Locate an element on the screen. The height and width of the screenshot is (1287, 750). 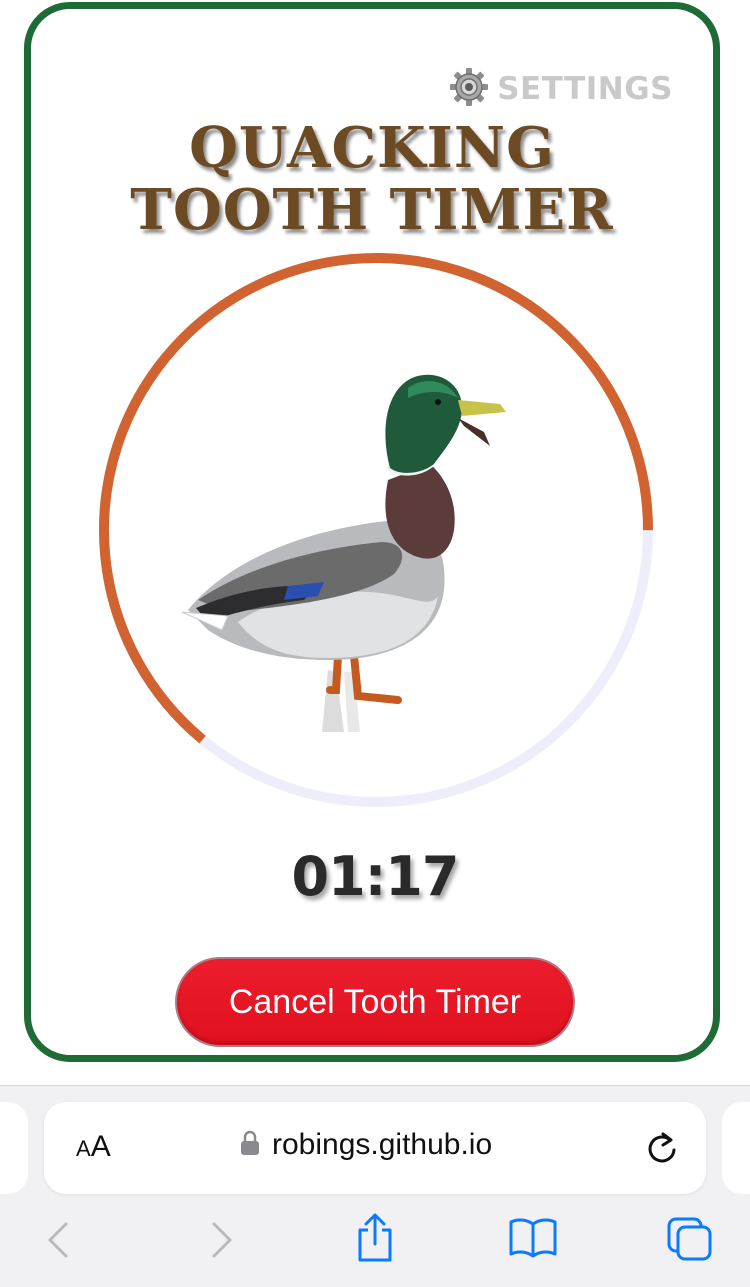
reload-icon is located at coordinates (662, 1150).